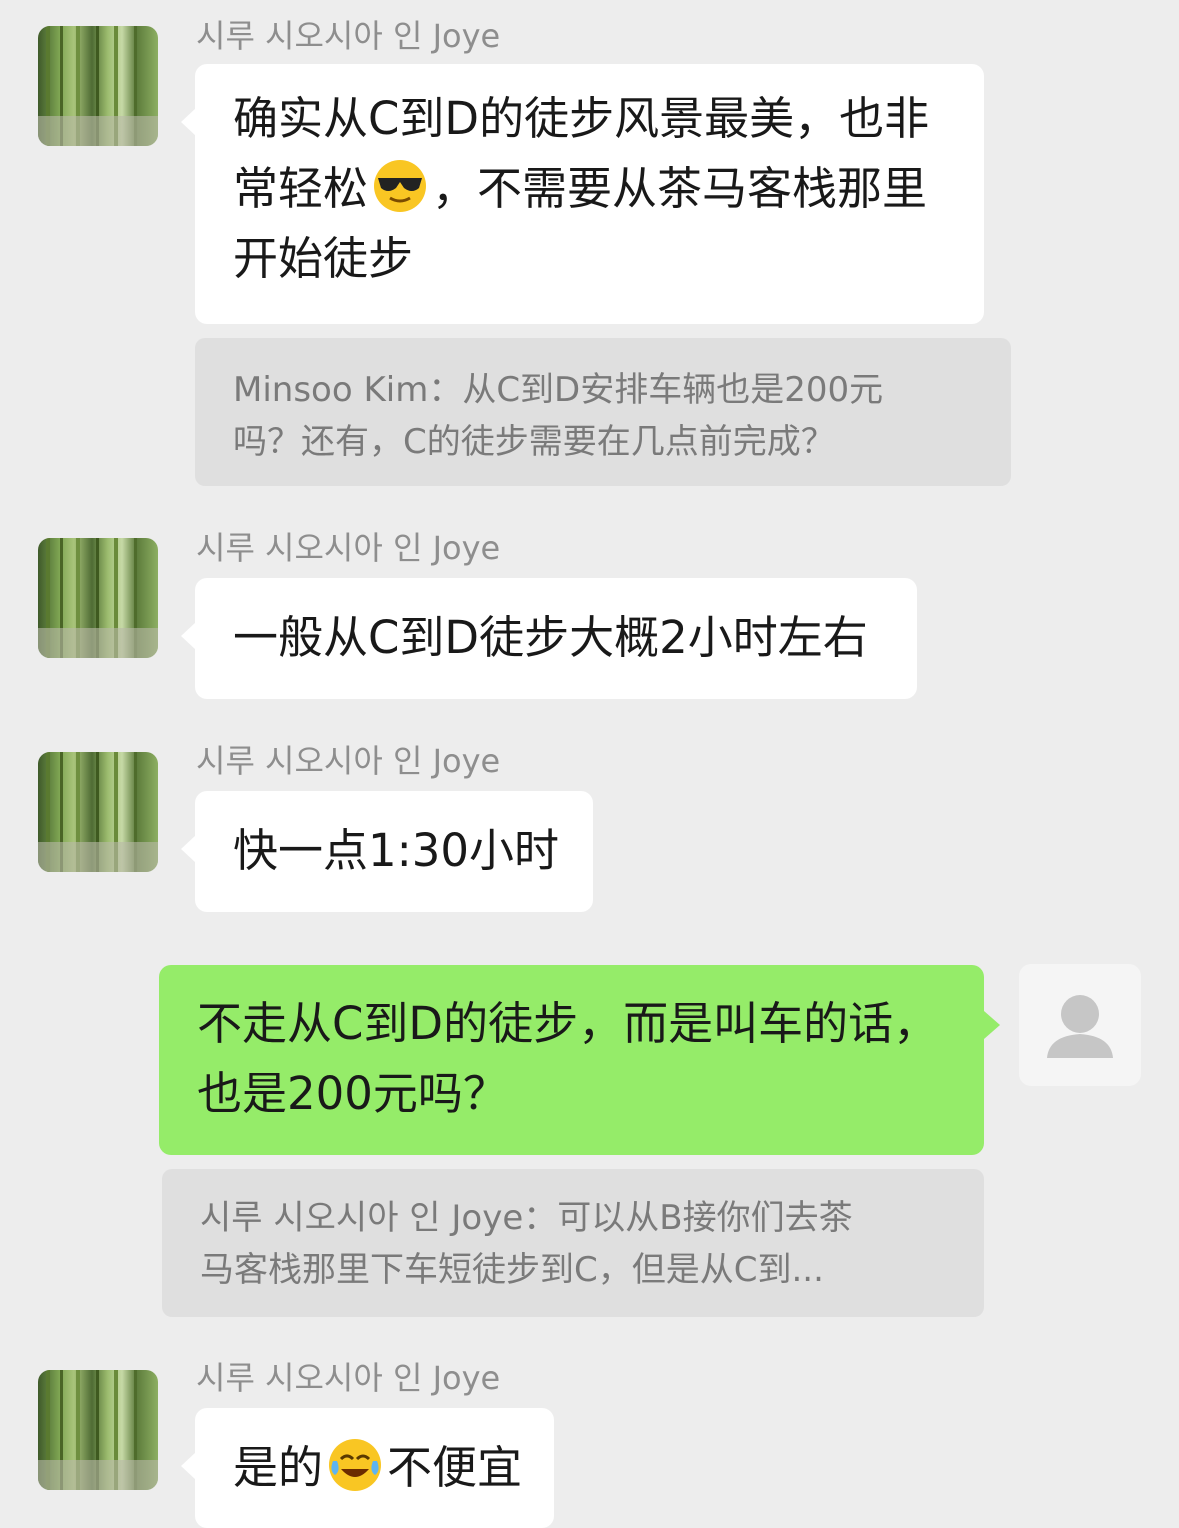  I want to click on message-text-line: 开始徒步, so click(323, 258).